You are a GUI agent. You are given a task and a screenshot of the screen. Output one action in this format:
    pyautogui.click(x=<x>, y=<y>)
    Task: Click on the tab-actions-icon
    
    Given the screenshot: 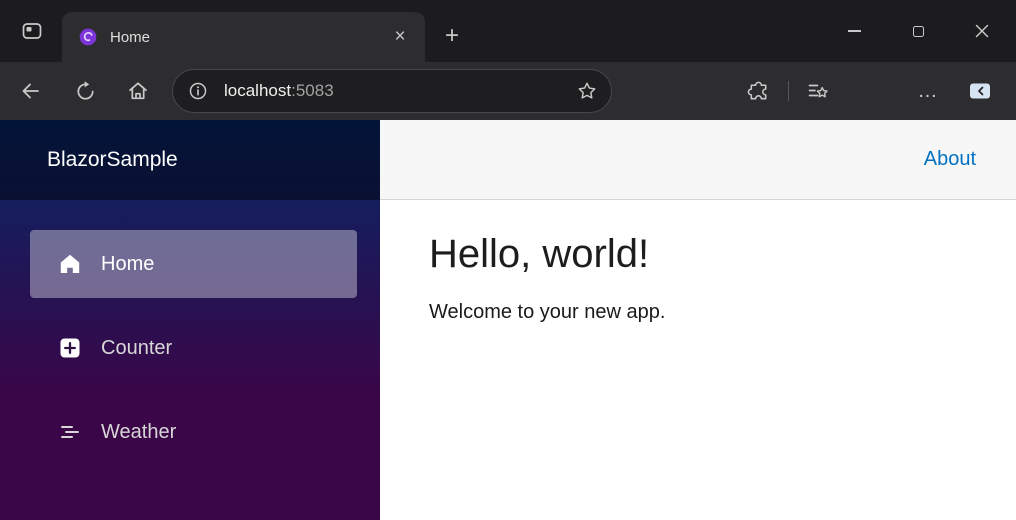 What is the action you would take?
    pyautogui.click(x=32, y=31)
    